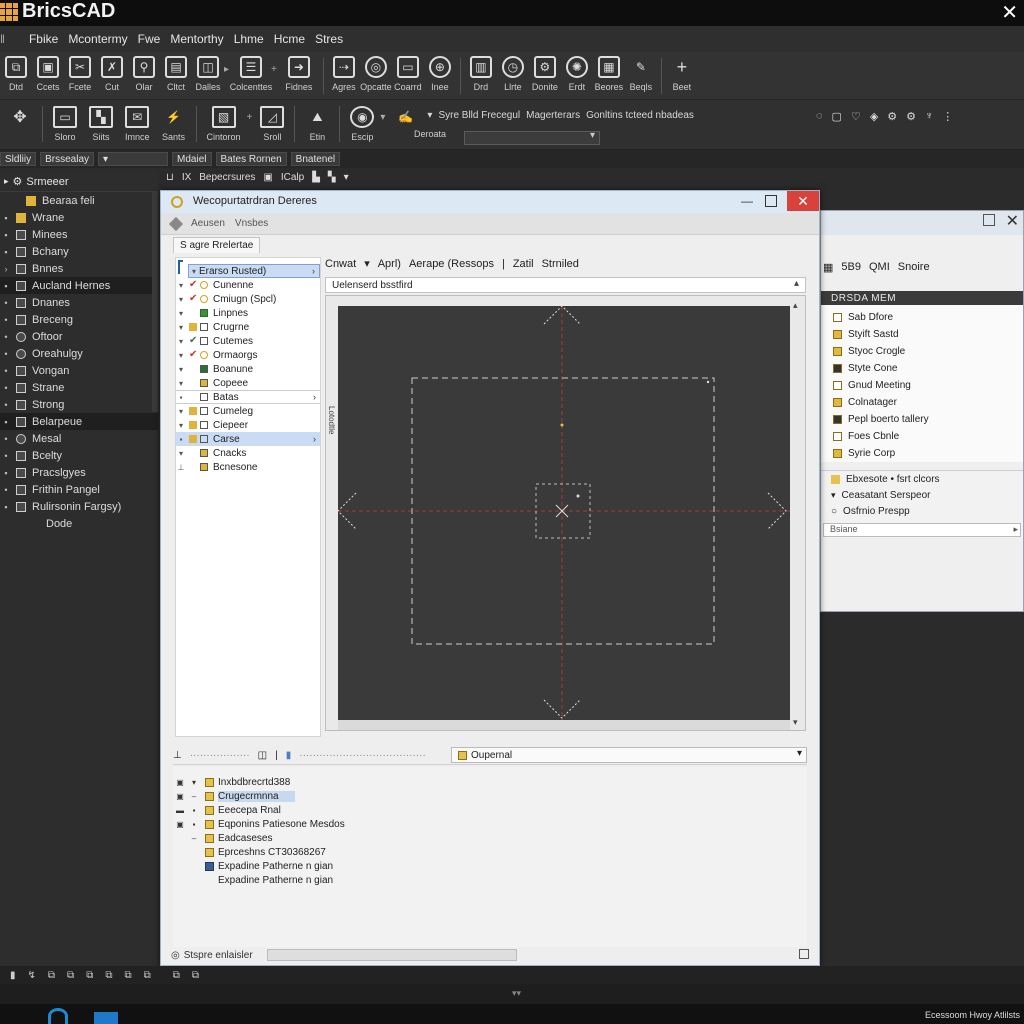 Image resolution: width=1024 pixels, height=1024 pixels. Describe the element at coordinates (79, 455) in the screenshot. I see `tree-item: • Bcelty` at that location.